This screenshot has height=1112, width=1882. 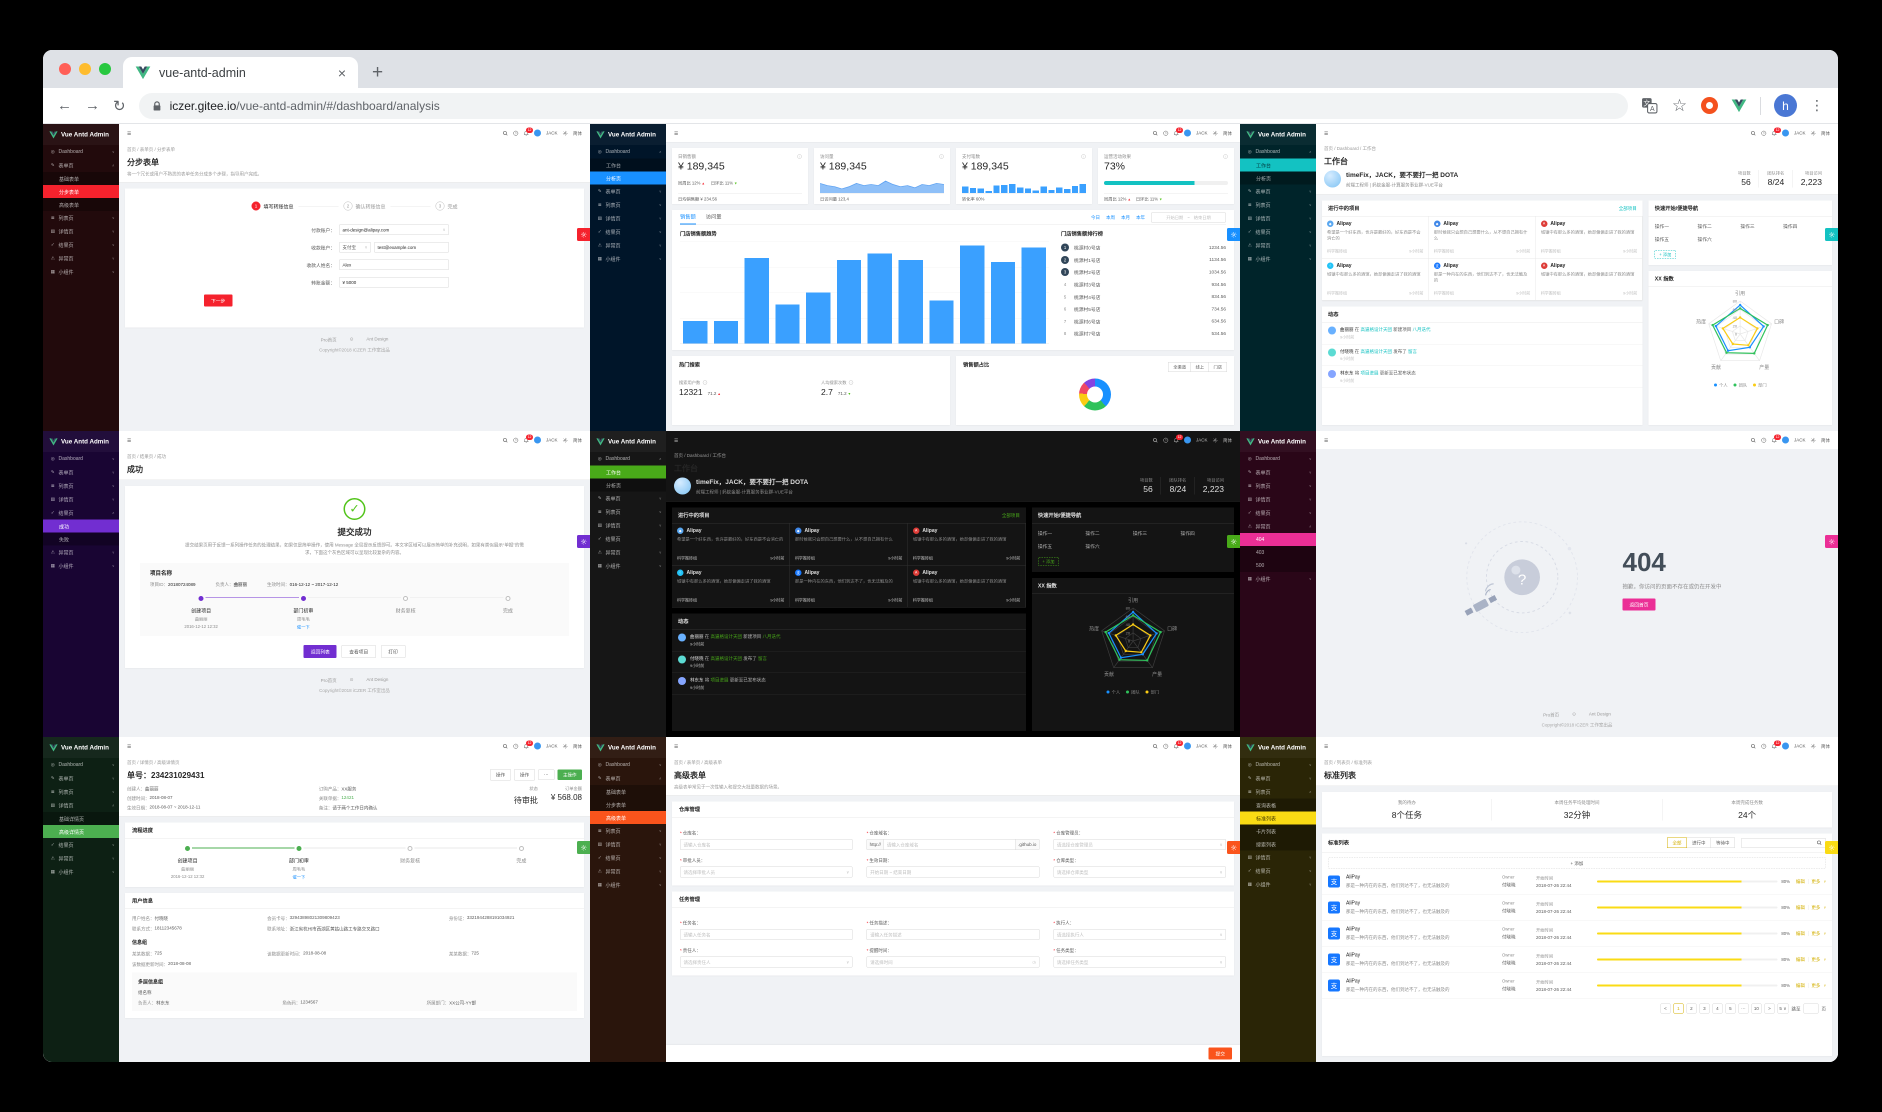 I want to click on menu-item: ⚠ 异常页 ∨, so click(x=81, y=553).